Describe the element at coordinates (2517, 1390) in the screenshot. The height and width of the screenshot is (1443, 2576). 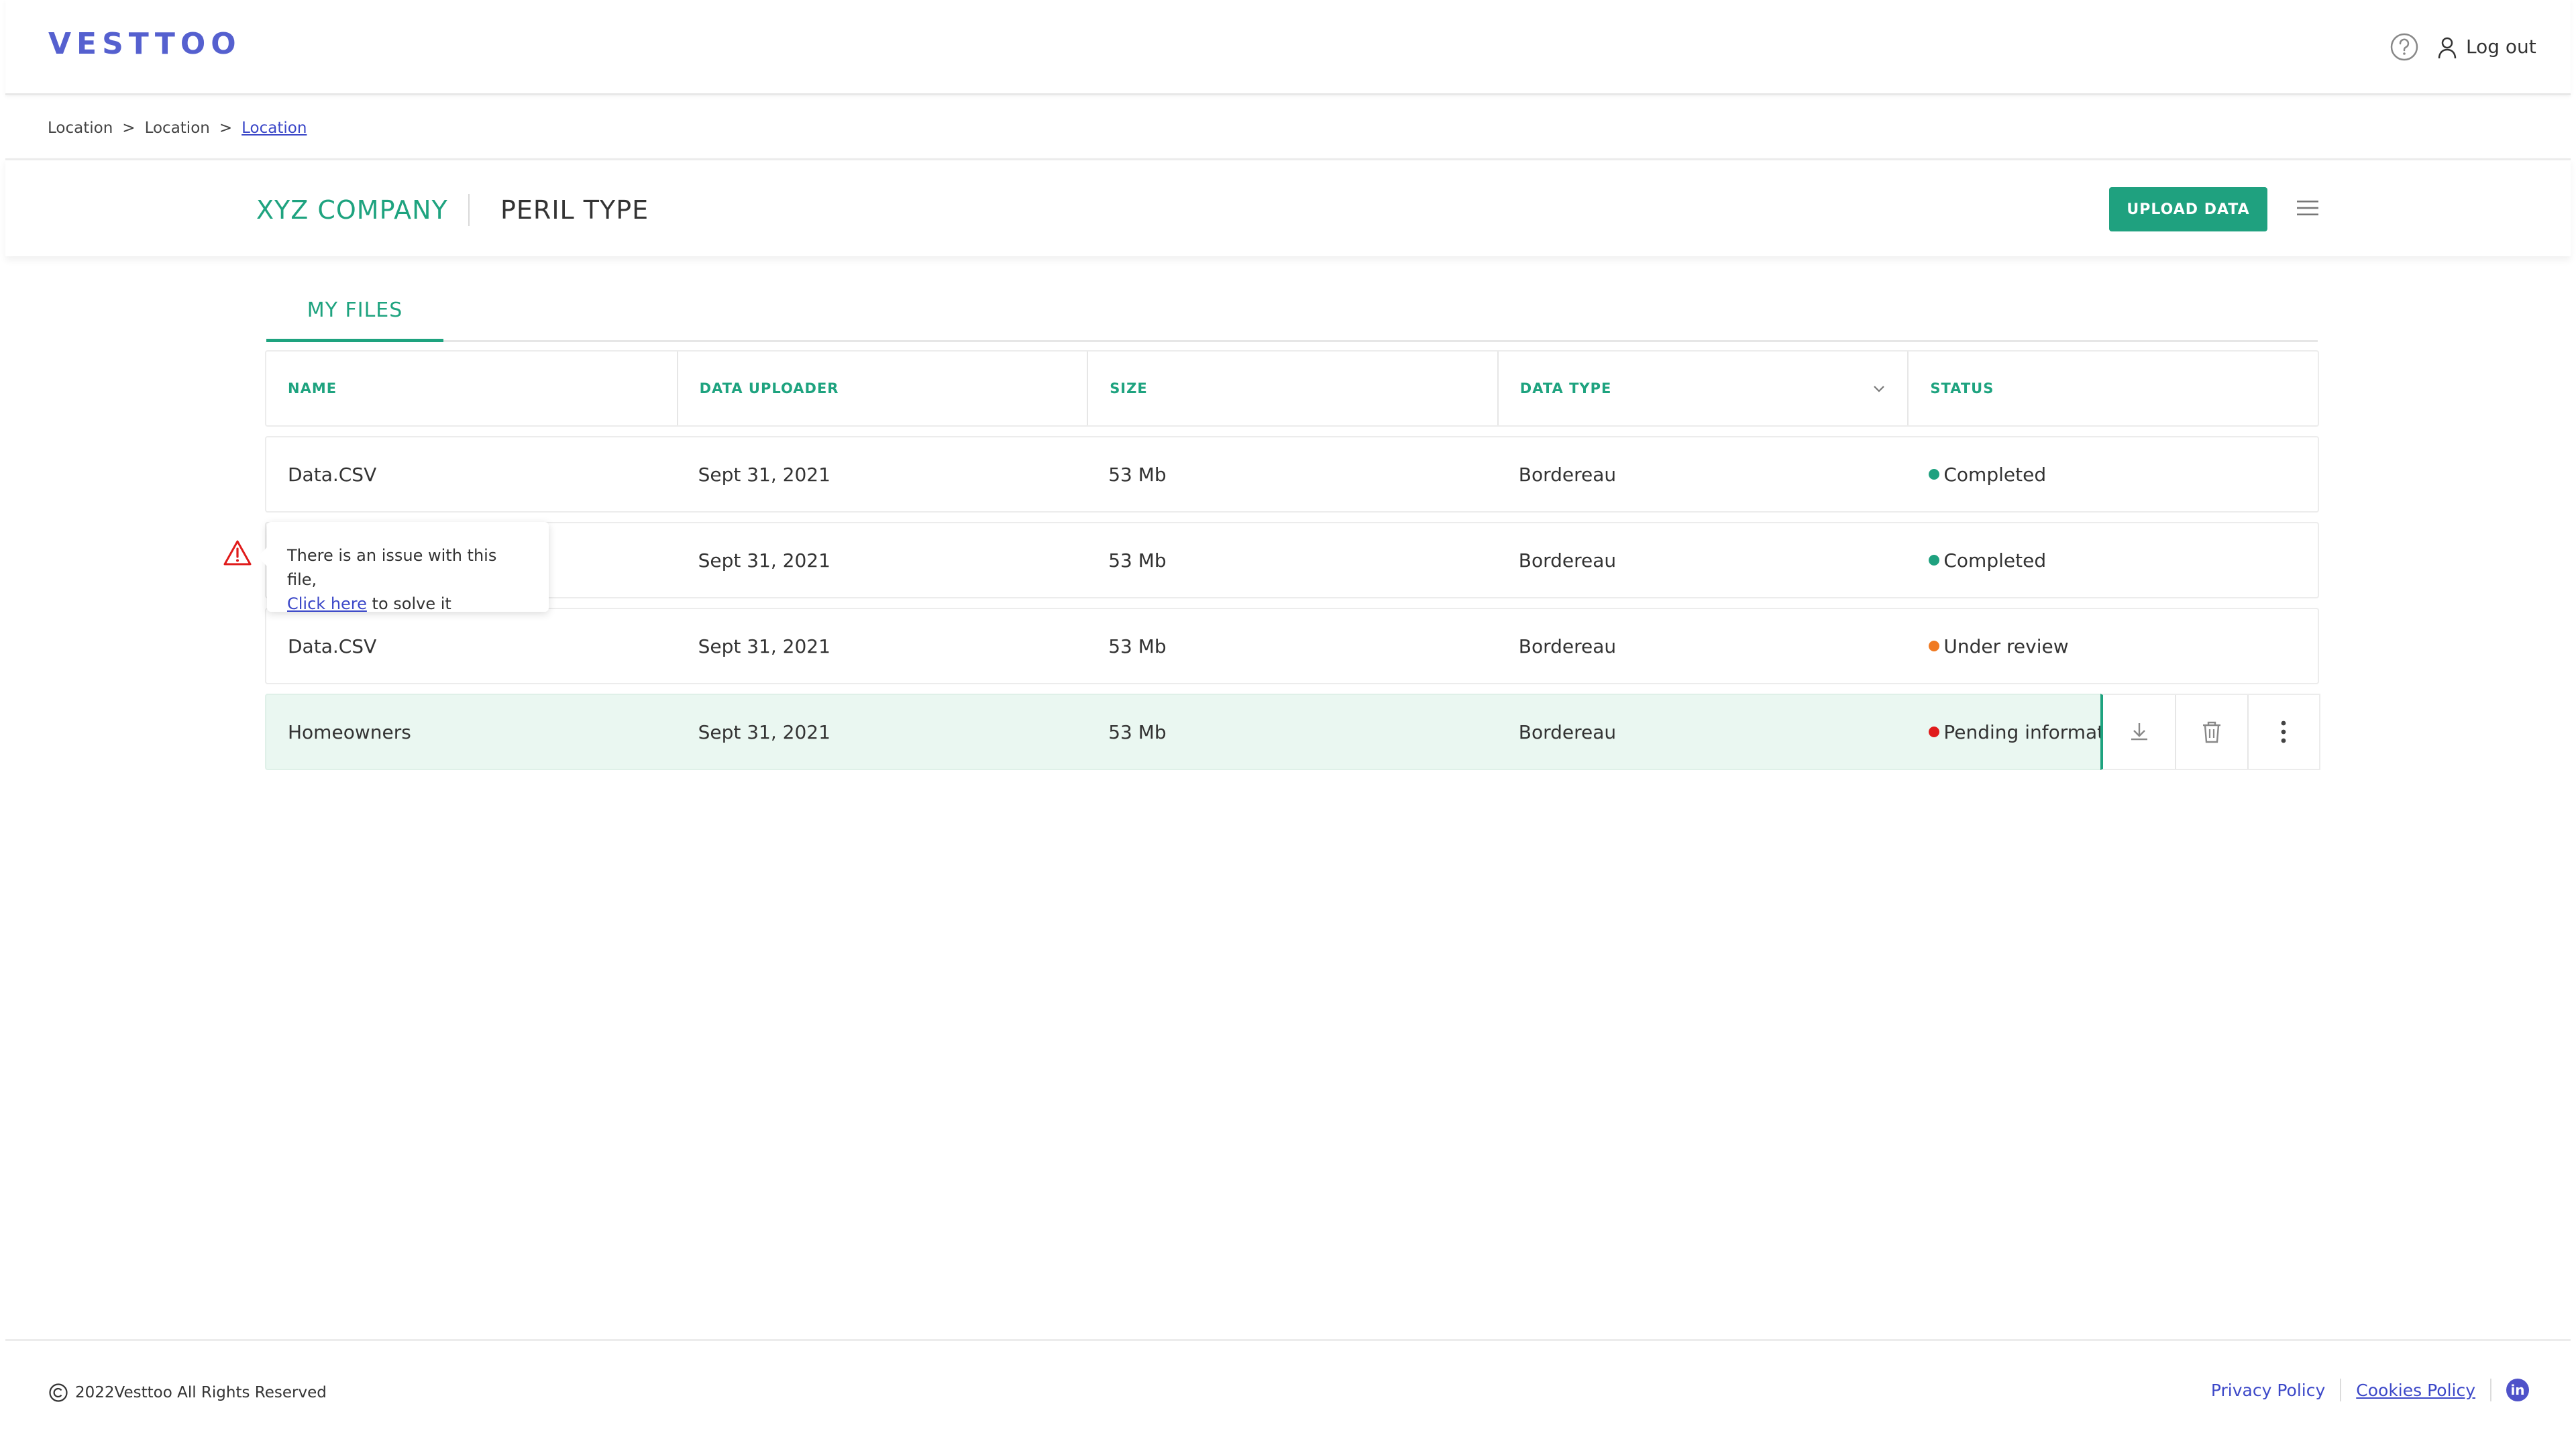
I see `linkedin-icon: in` at that location.